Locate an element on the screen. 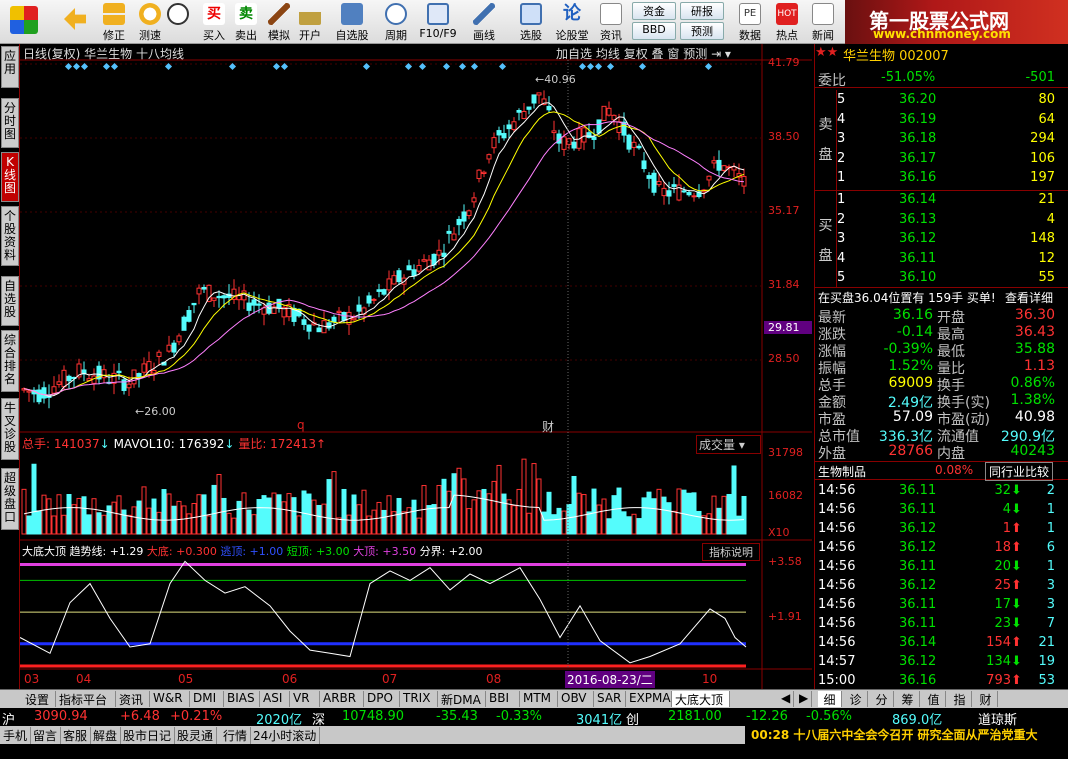  indicator-tab: 新DMA is located at coordinates (462, 699).